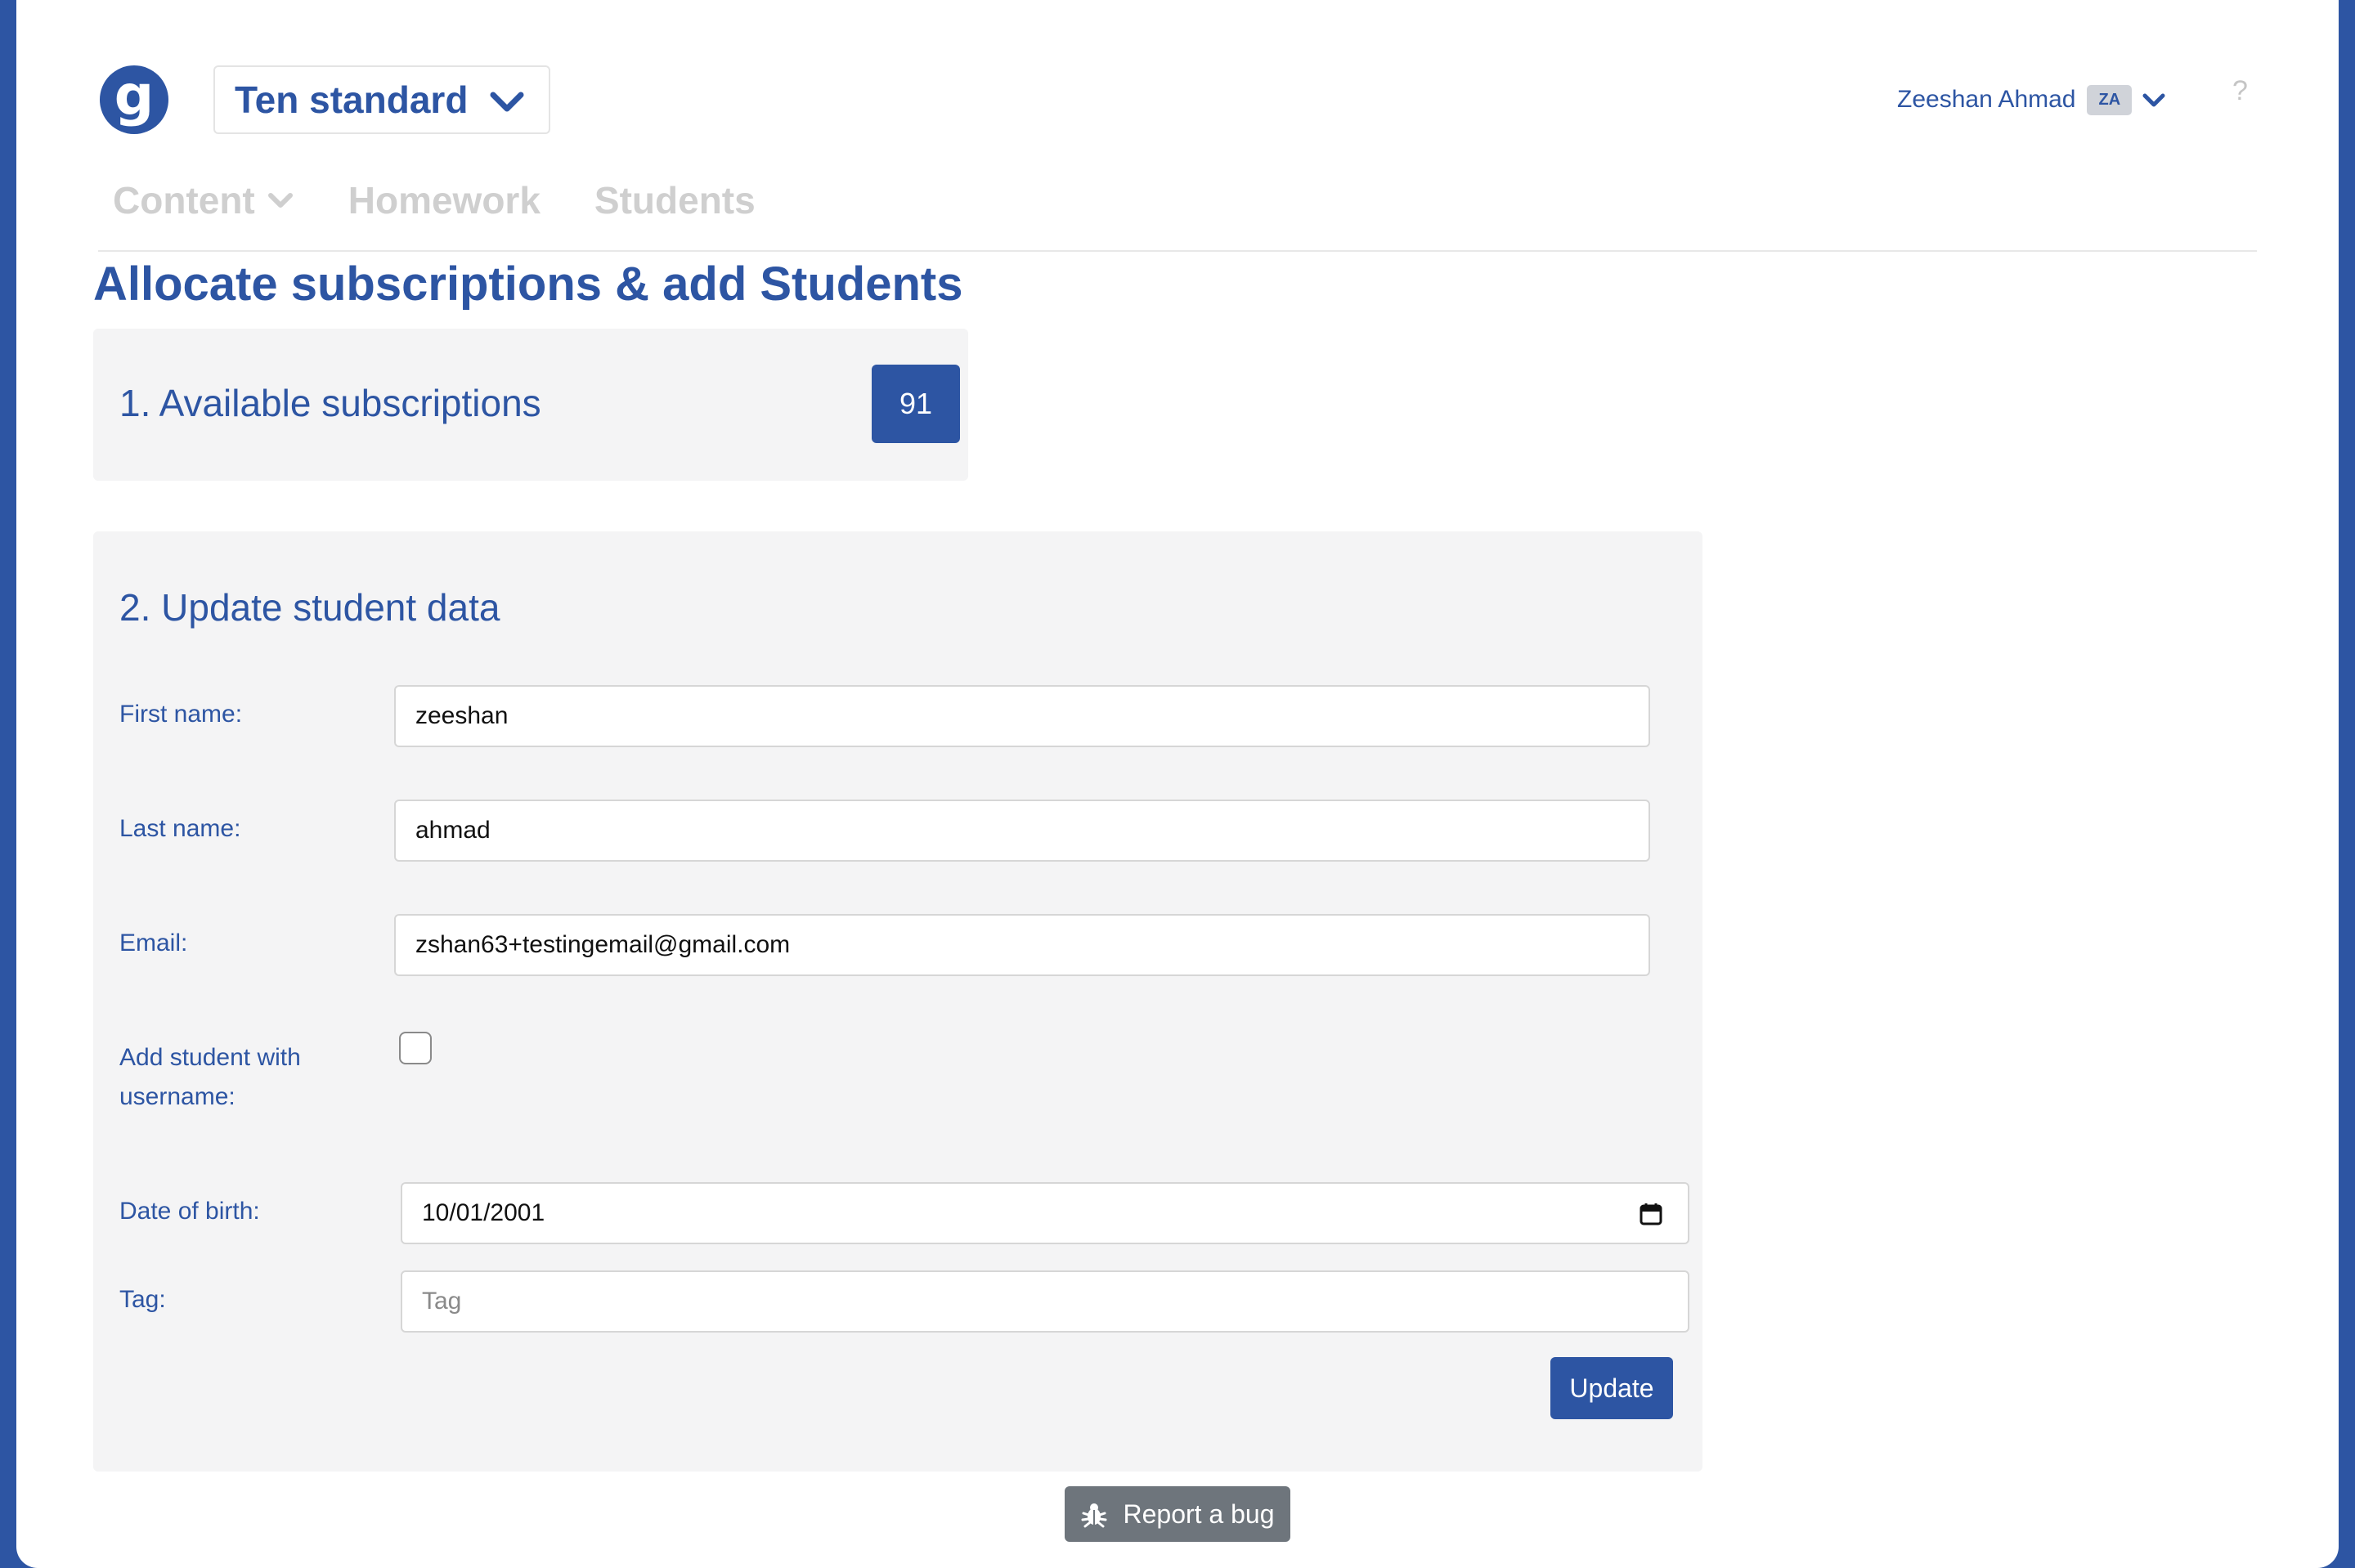  What do you see at coordinates (177, 1097) in the screenshot?
I see `username-label-line2: username:` at bounding box center [177, 1097].